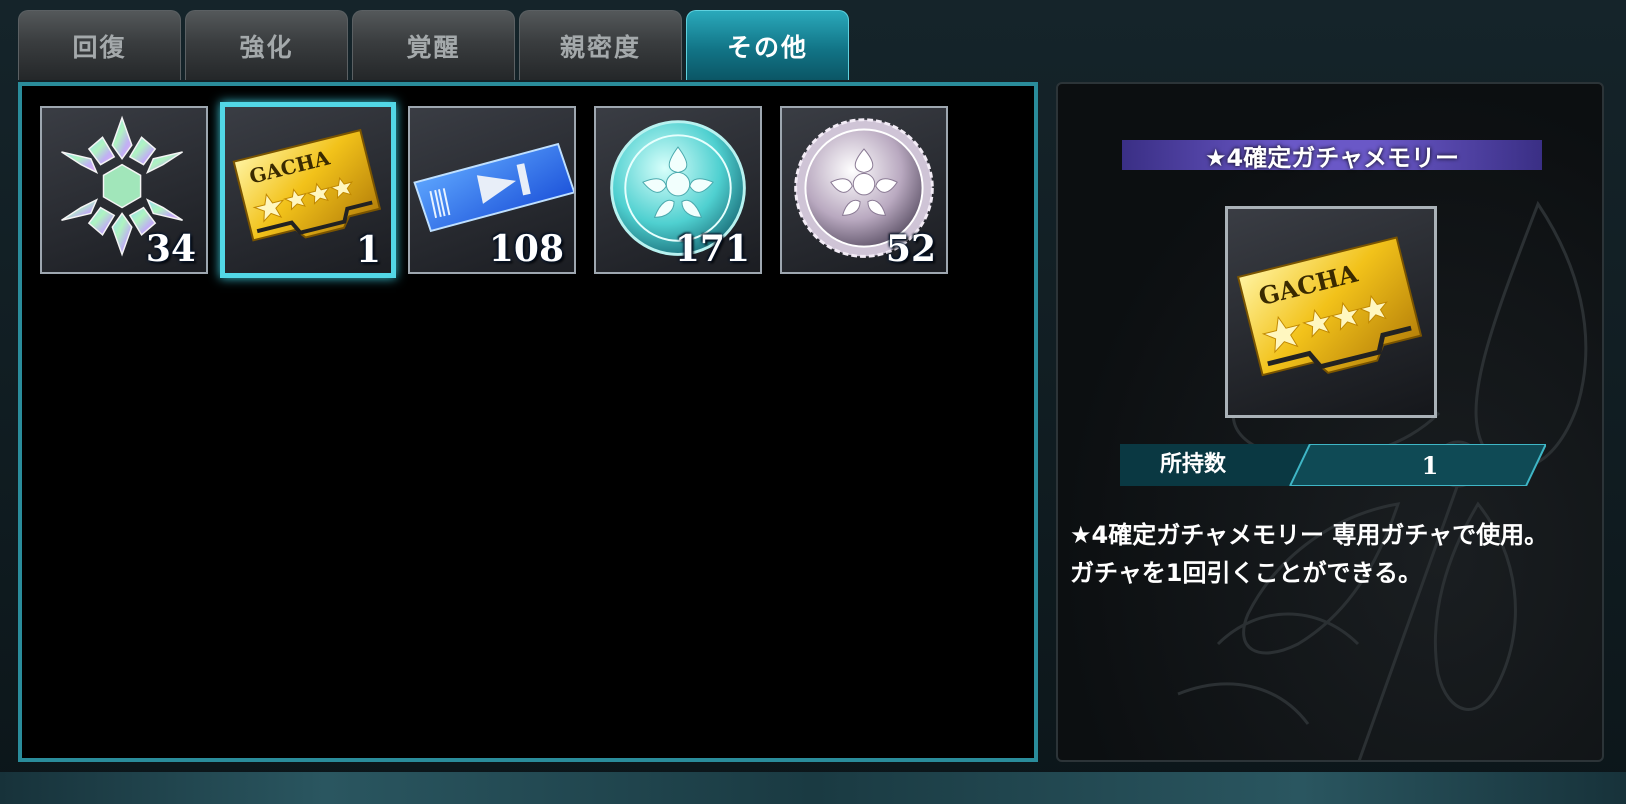 This screenshot has height=804, width=1626. I want to click on item-slot-selected: GACHA 1, so click(308, 190).